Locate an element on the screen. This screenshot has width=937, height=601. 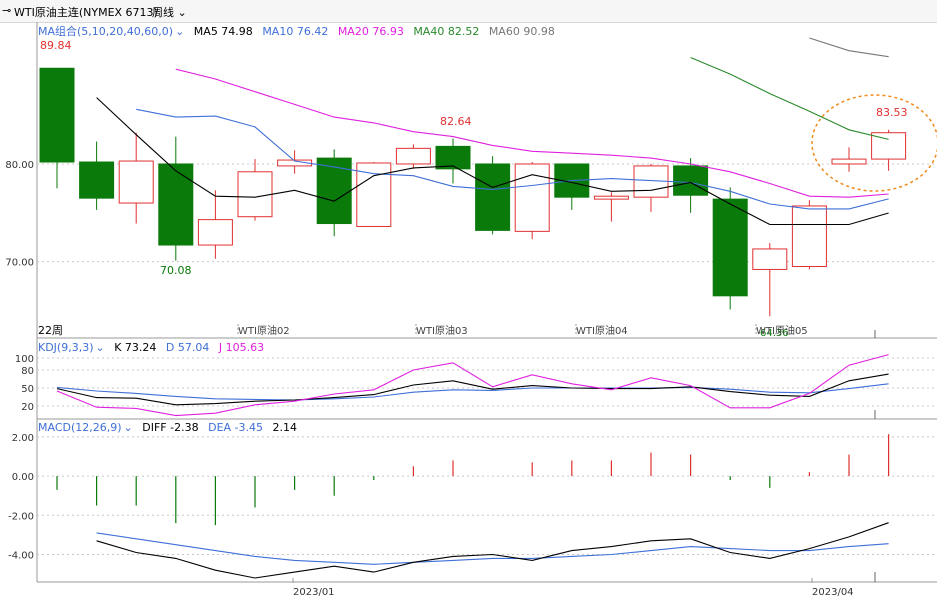
macd-tick-label: -2.00 is located at coordinates (21, 516).